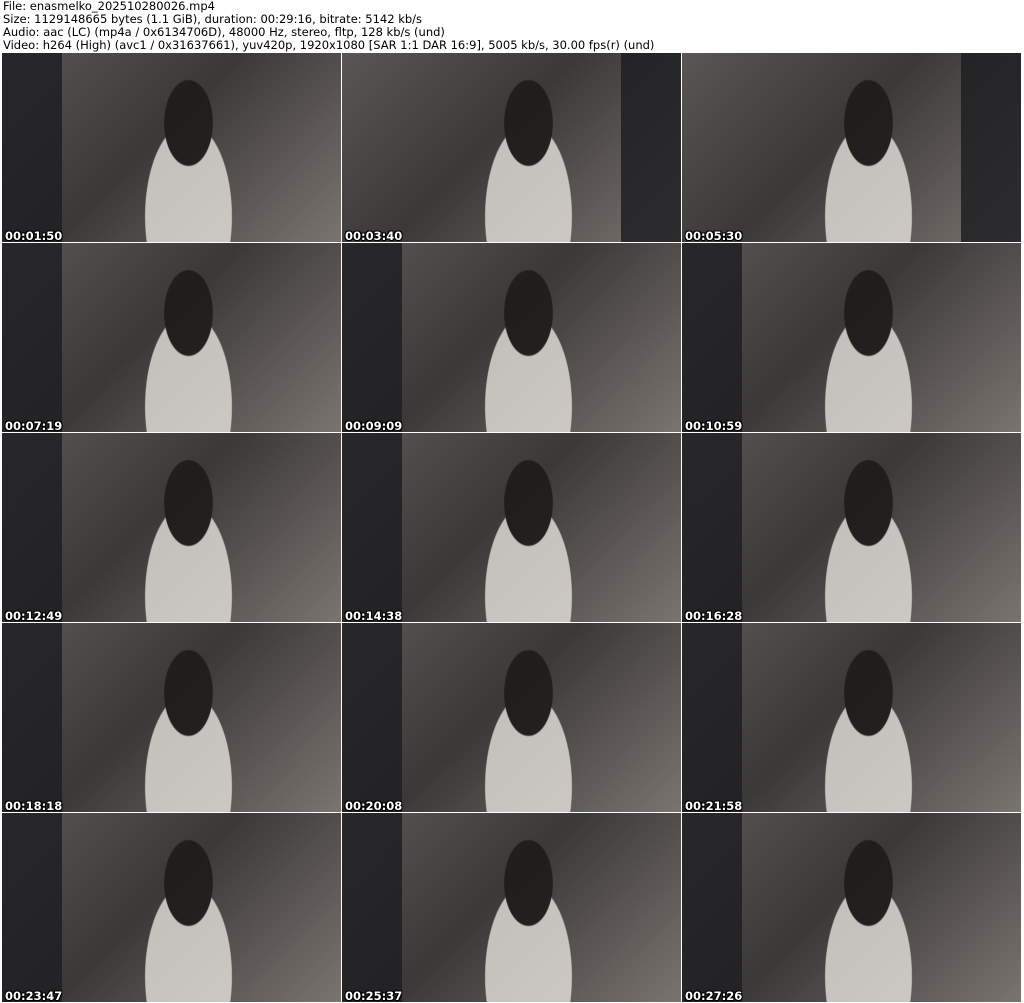 Image resolution: width=1024 pixels, height=1003 pixels. I want to click on timestamp-label: 00:21:58, so click(714, 805).